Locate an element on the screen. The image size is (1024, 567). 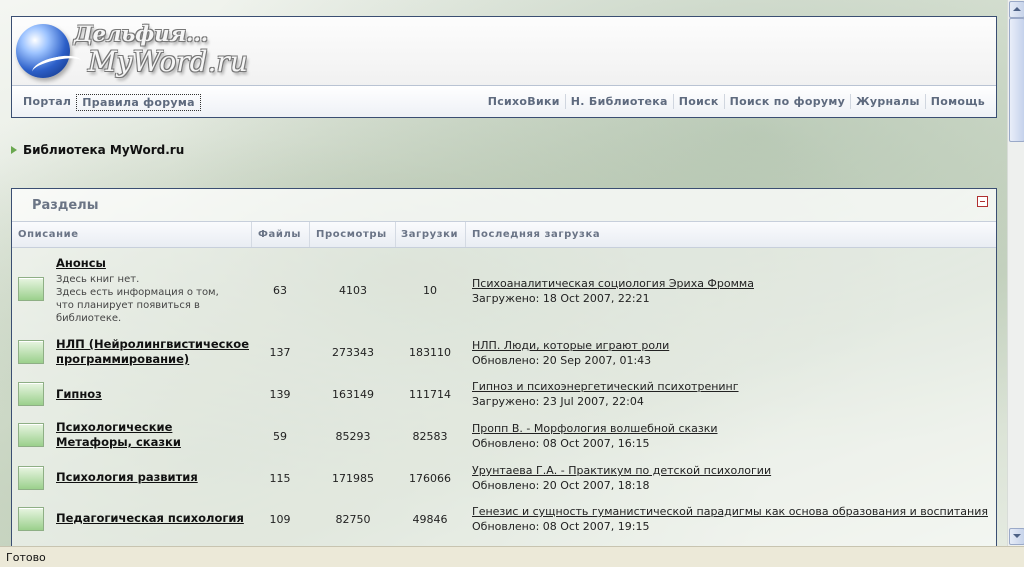
last-upload-date: Обновлено: 20 Oct 2007, 18:18 is located at coordinates (561, 485).